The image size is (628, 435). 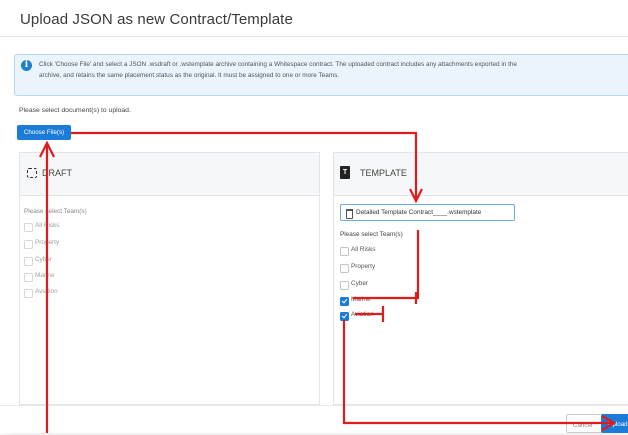 What do you see at coordinates (57, 173) in the screenshot?
I see `draft-title: DRAFT` at bounding box center [57, 173].